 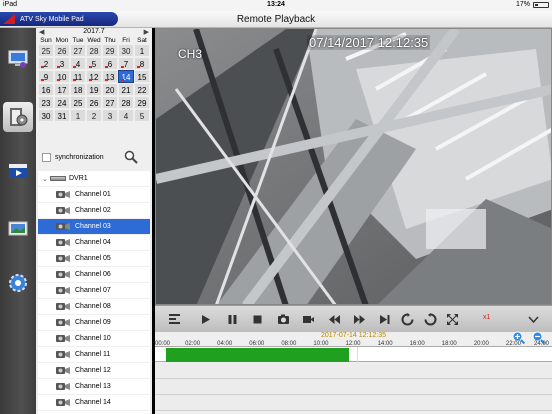 I want to click on calendar-day: 22, so click(x=142, y=89).